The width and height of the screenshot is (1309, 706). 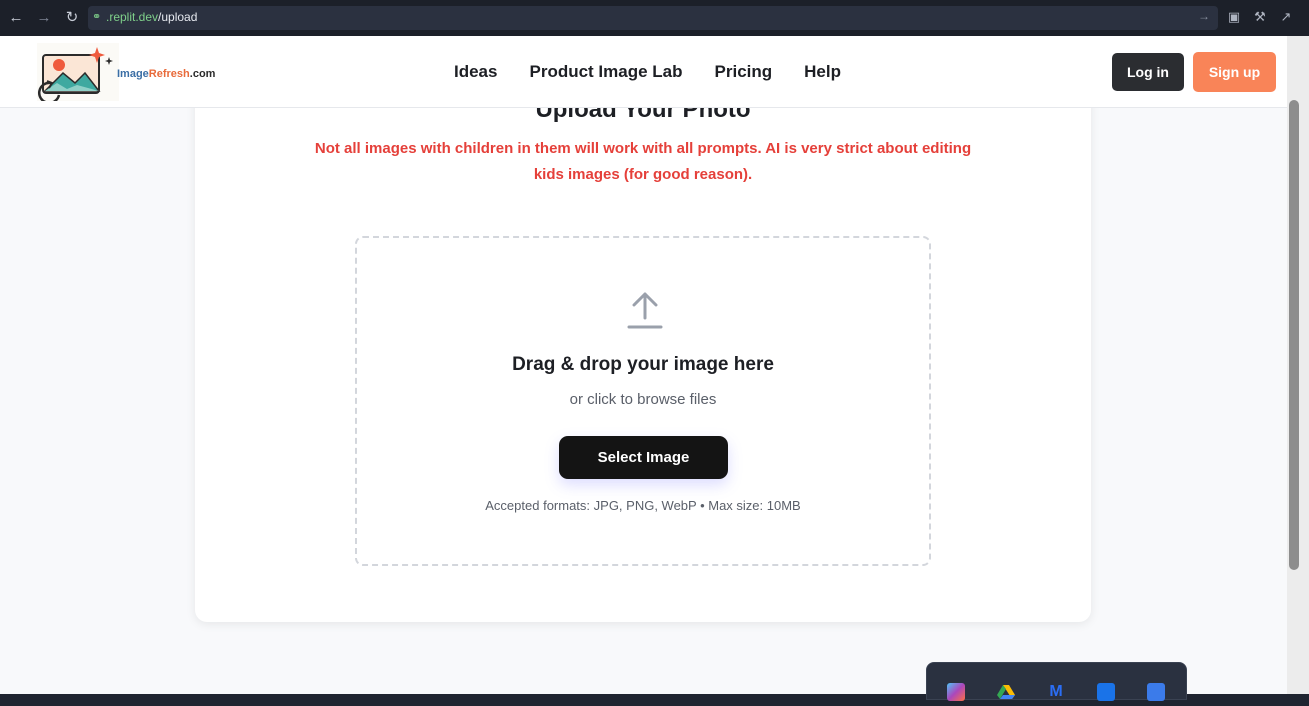 I want to click on main-nav: Ideas Product Image Lab Pricing Help, so click(x=647, y=72).